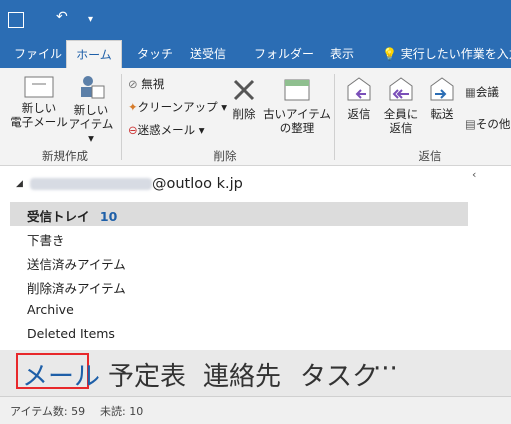  I want to click on app-icon, so click(16, 20).